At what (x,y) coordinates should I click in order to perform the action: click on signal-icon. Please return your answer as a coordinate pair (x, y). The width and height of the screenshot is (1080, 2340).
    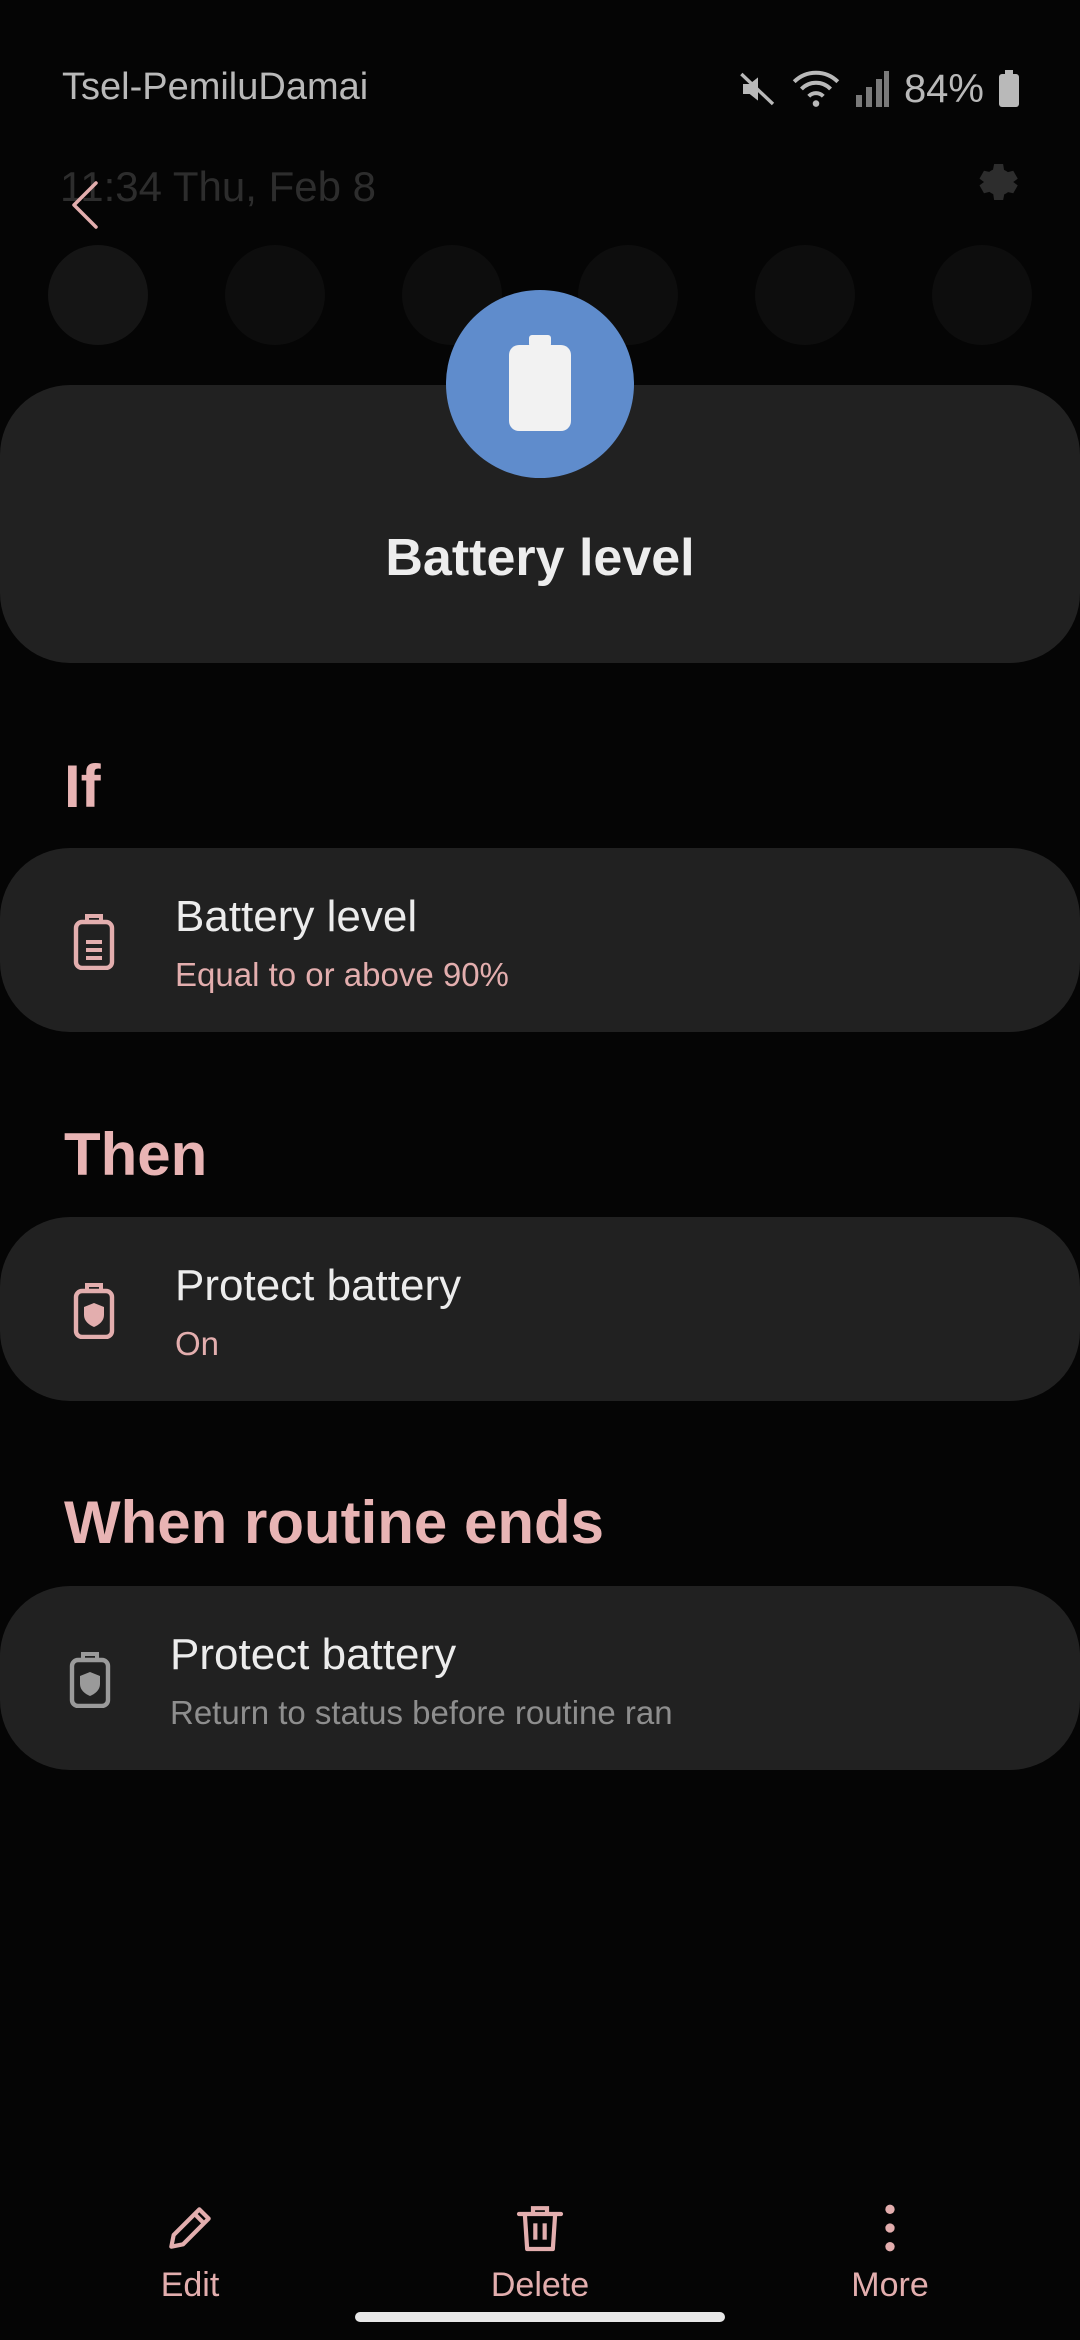
    Looking at the image, I should click on (872, 89).